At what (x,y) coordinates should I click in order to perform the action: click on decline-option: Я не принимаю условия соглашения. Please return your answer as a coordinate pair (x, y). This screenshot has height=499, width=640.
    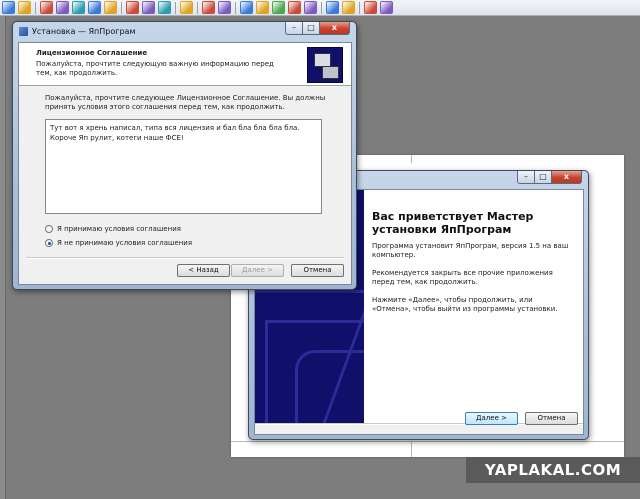
    Looking at the image, I should click on (118, 243).